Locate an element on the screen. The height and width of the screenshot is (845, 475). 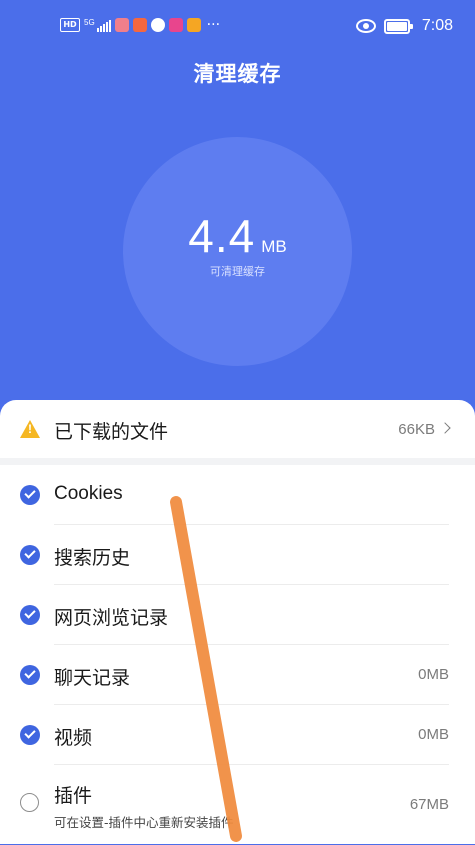
item-label: 聊天记录 is located at coordinates (92, 678).